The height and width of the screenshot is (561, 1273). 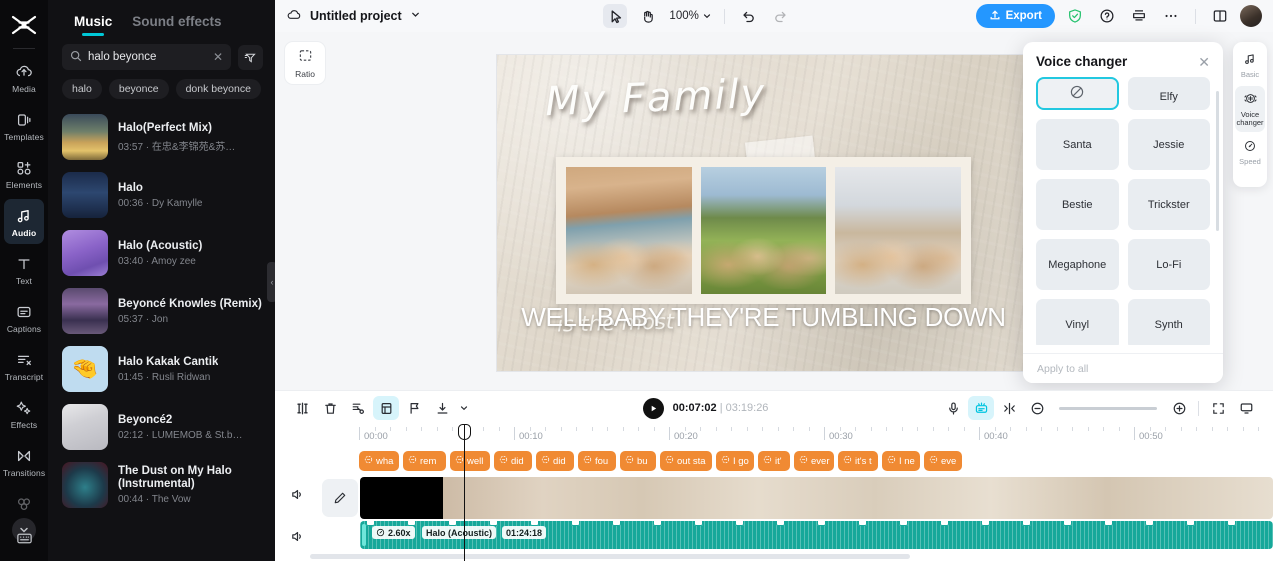 I want to click on scrollbar, so click(x=1217, y=161).